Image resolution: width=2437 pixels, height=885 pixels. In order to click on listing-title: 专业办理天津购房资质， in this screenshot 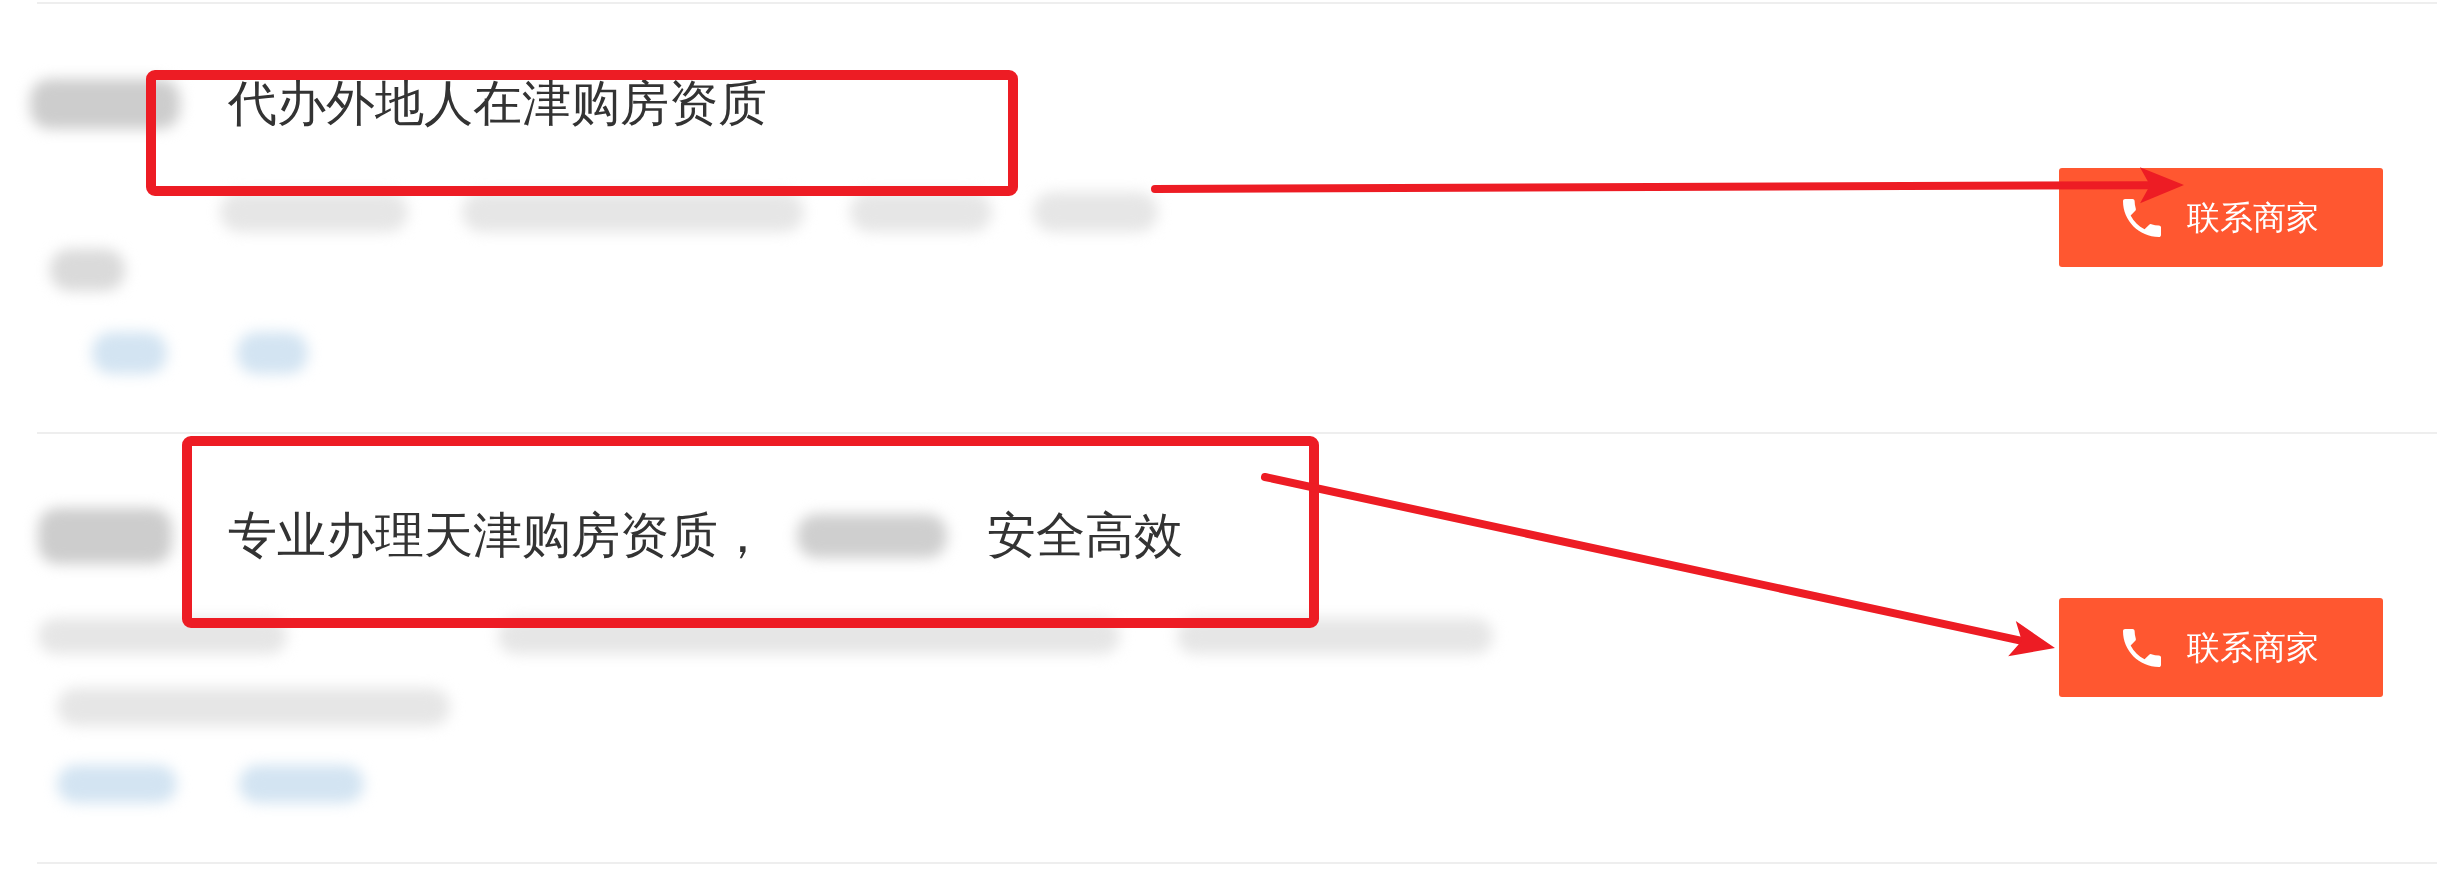, I will do `click(497, 536)`.